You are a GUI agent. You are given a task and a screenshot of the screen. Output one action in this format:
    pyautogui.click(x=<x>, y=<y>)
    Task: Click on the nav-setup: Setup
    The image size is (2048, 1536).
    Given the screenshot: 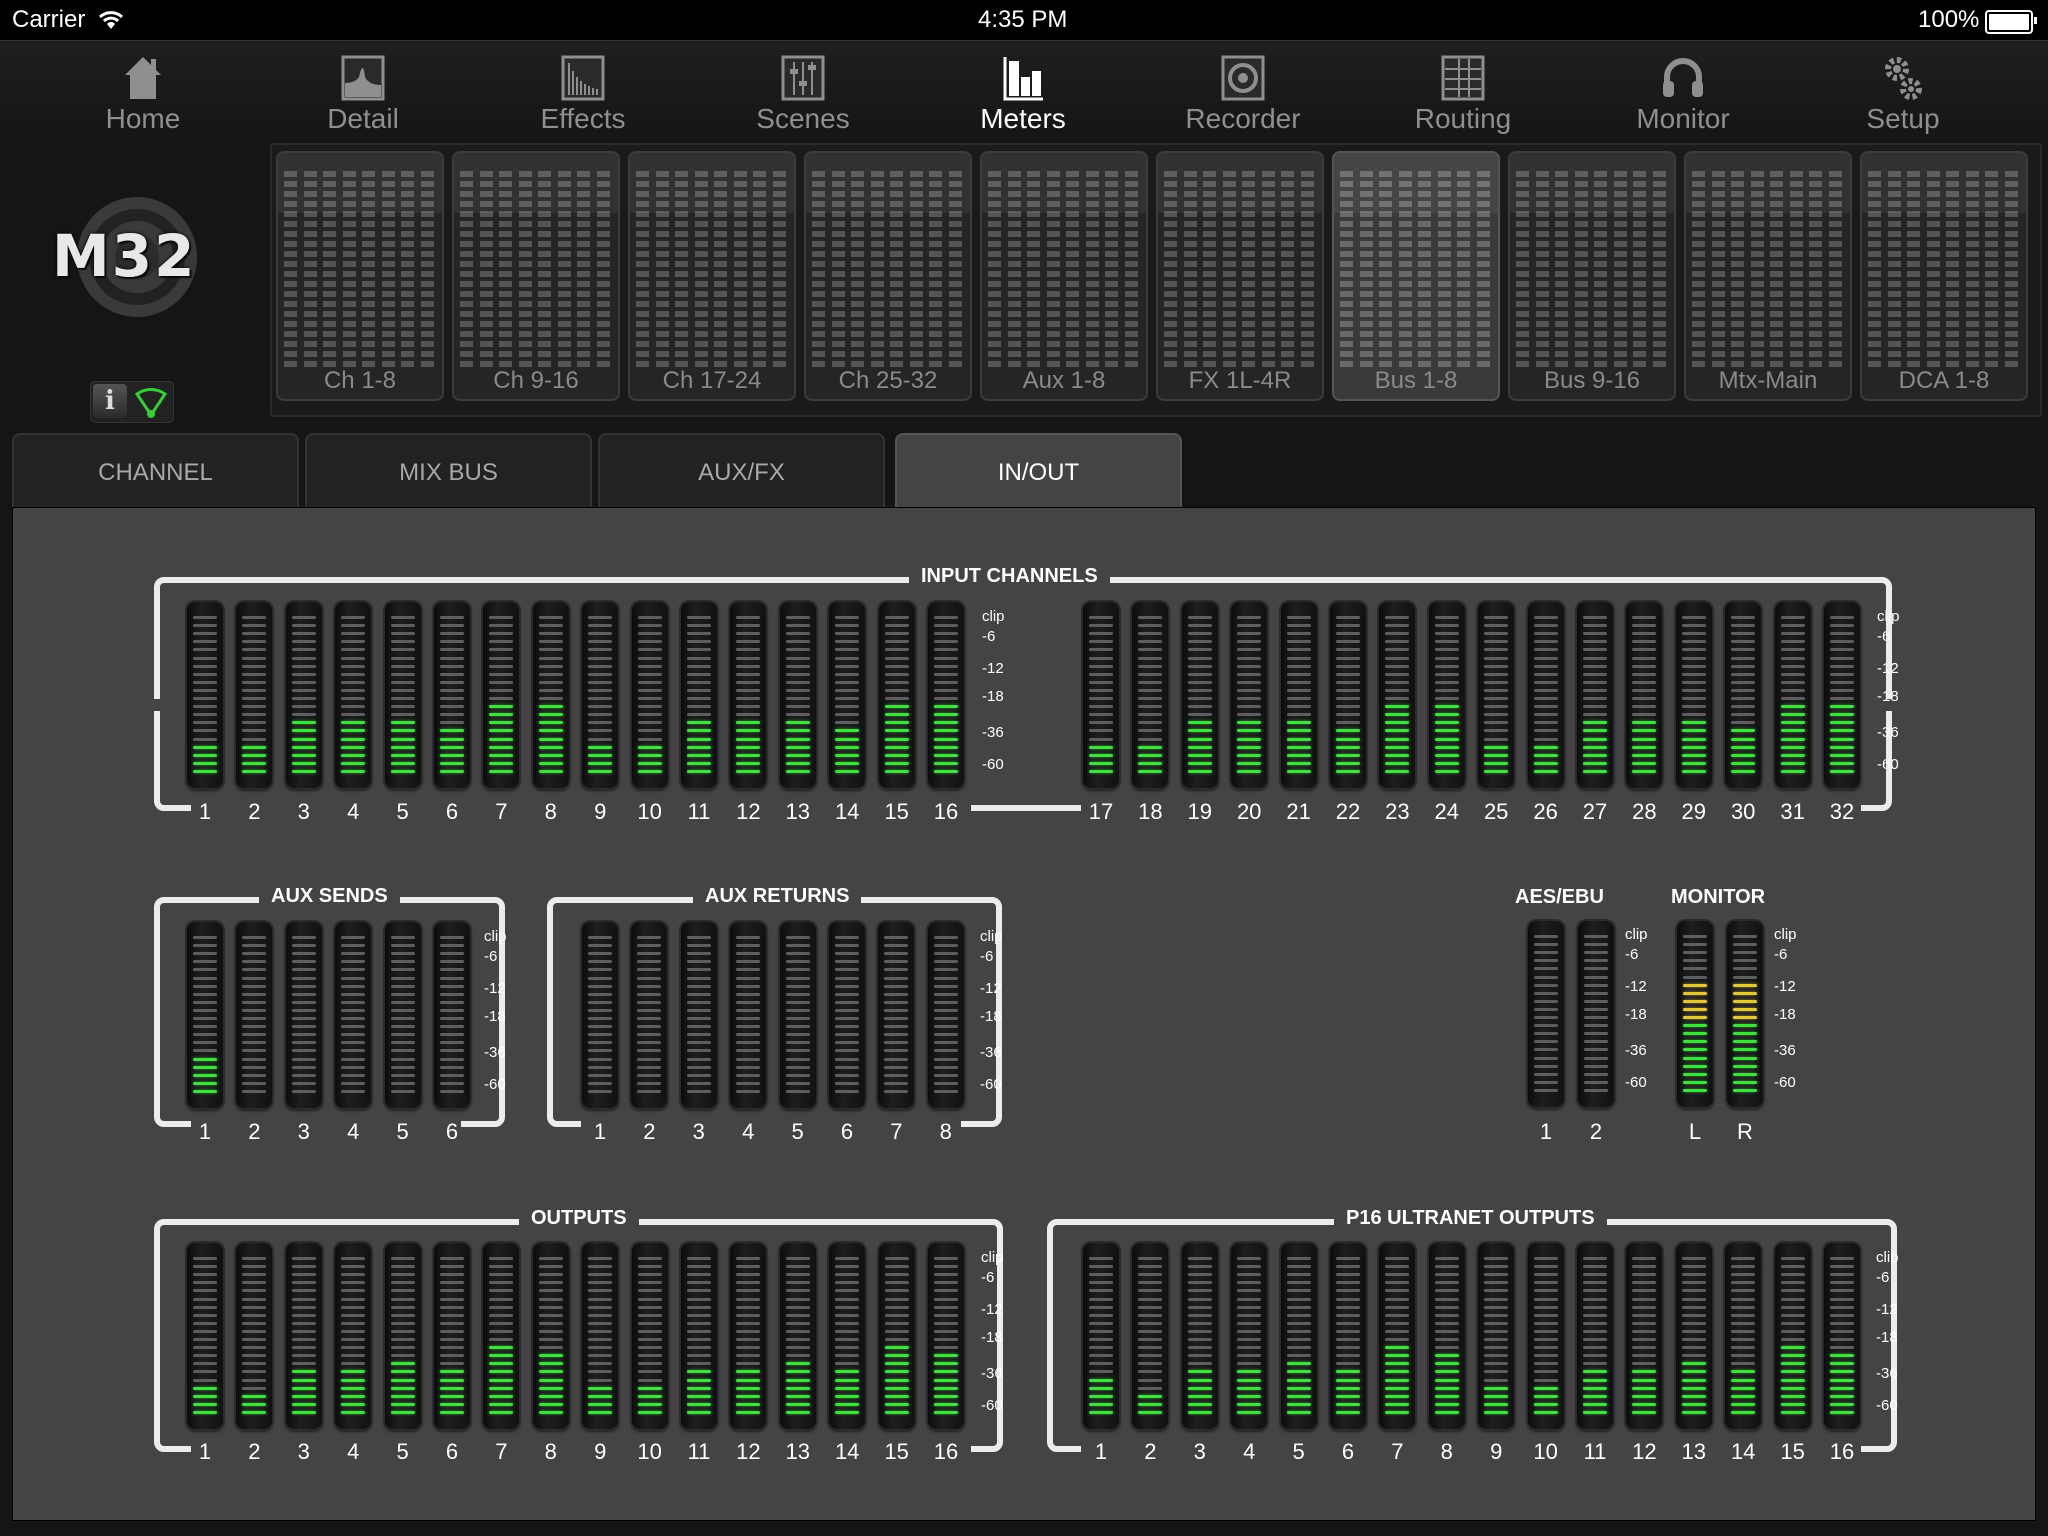 What is the action you would take?
    pyautogui.click(x=1903, y=91)
    